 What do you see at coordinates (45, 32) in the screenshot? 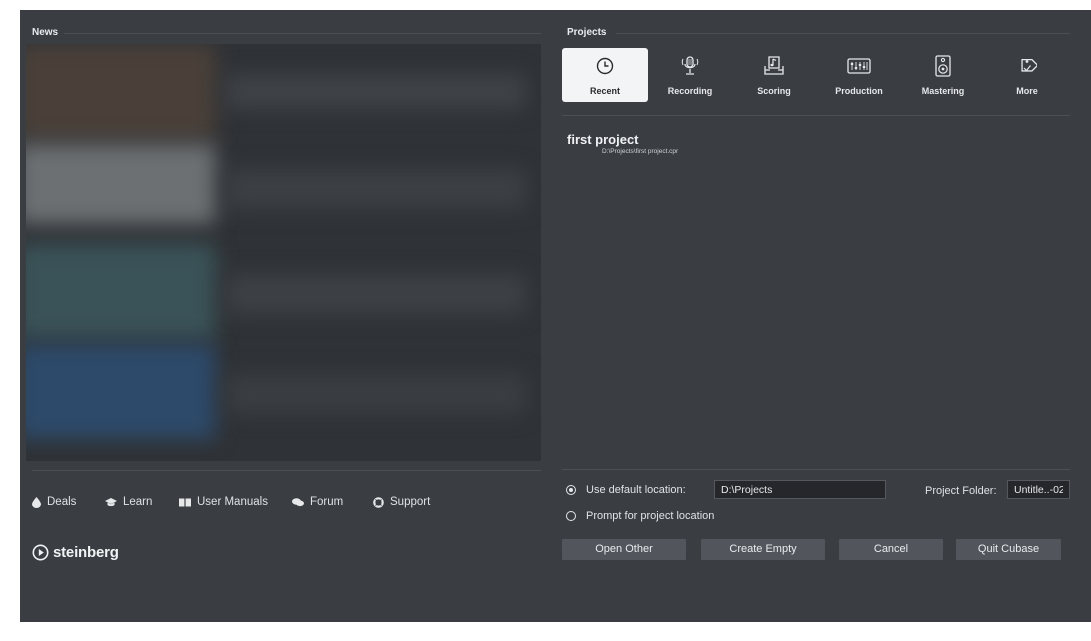
I see `news-title: News` at bounding box center [45, 32].